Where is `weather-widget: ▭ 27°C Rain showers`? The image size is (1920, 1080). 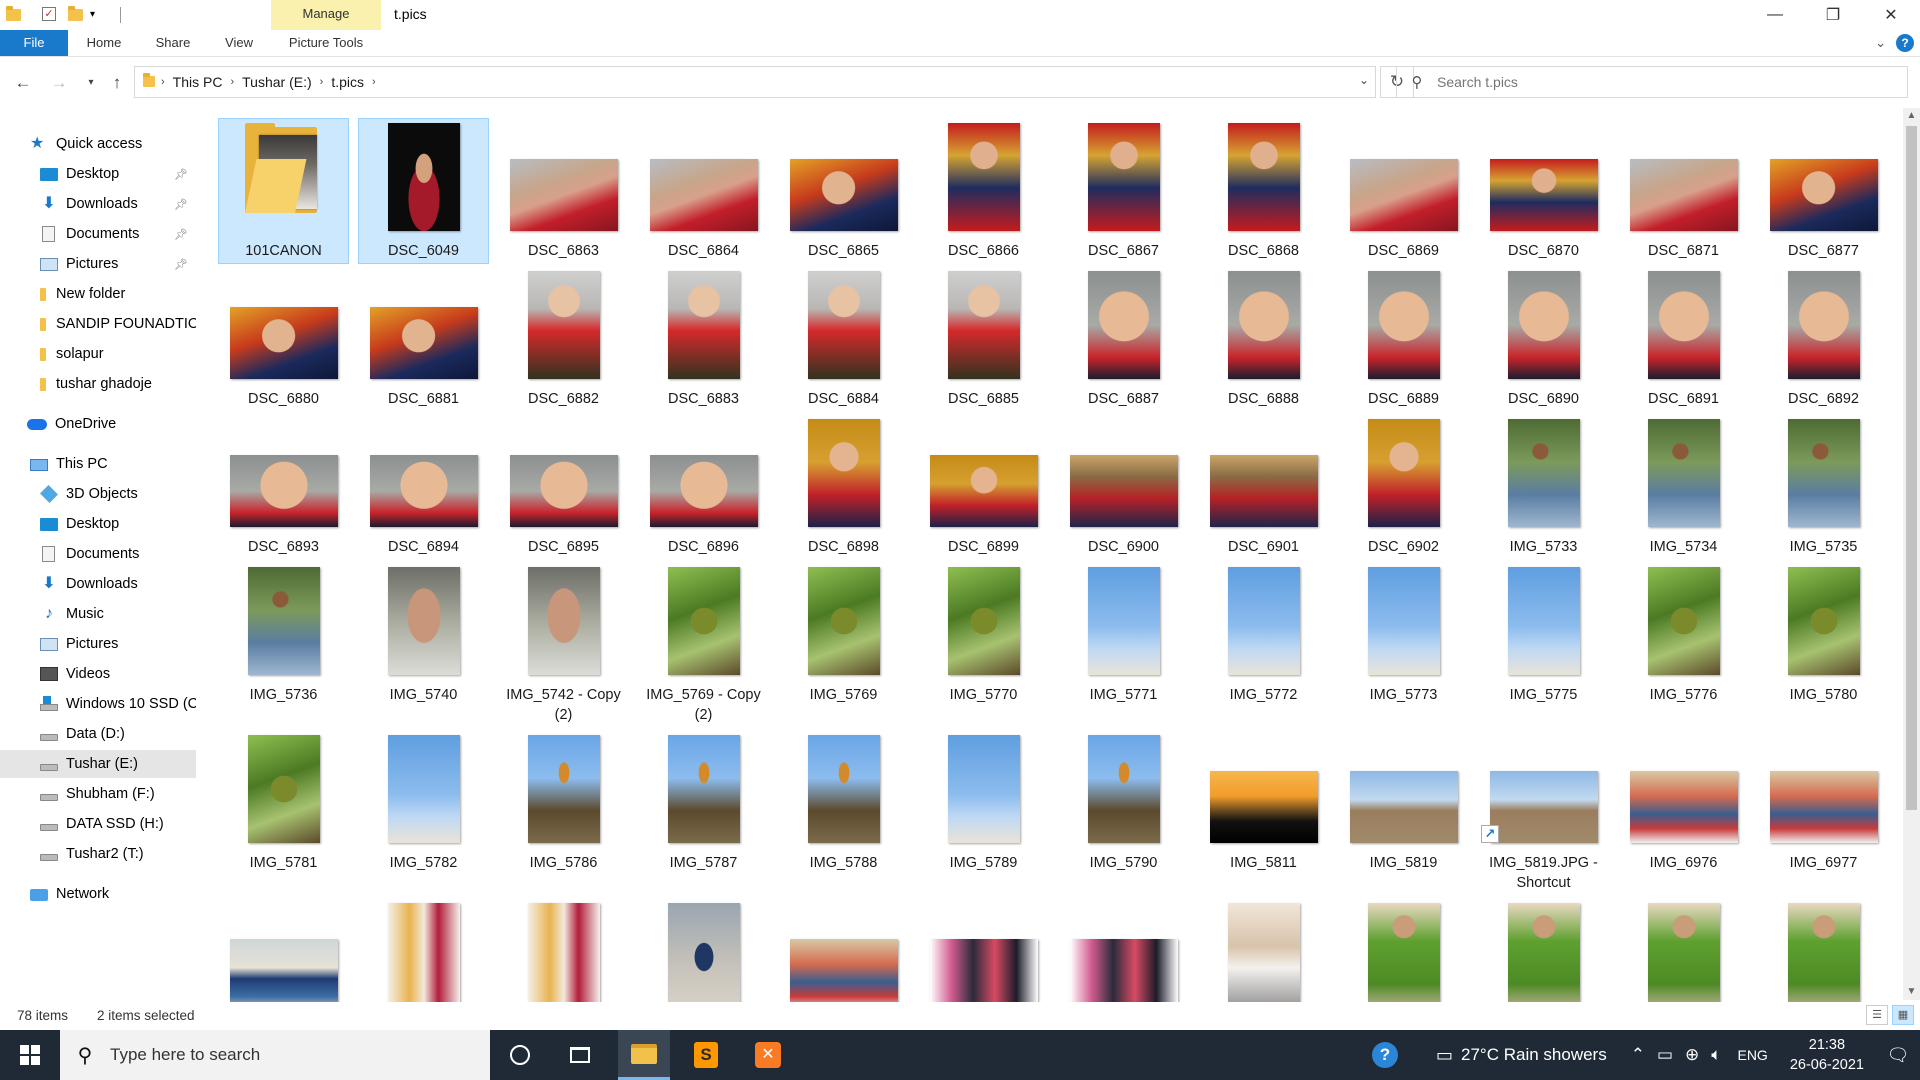
weather-widget: ▭ 27°C Rain showers is located at coordinates (1521, 1055).